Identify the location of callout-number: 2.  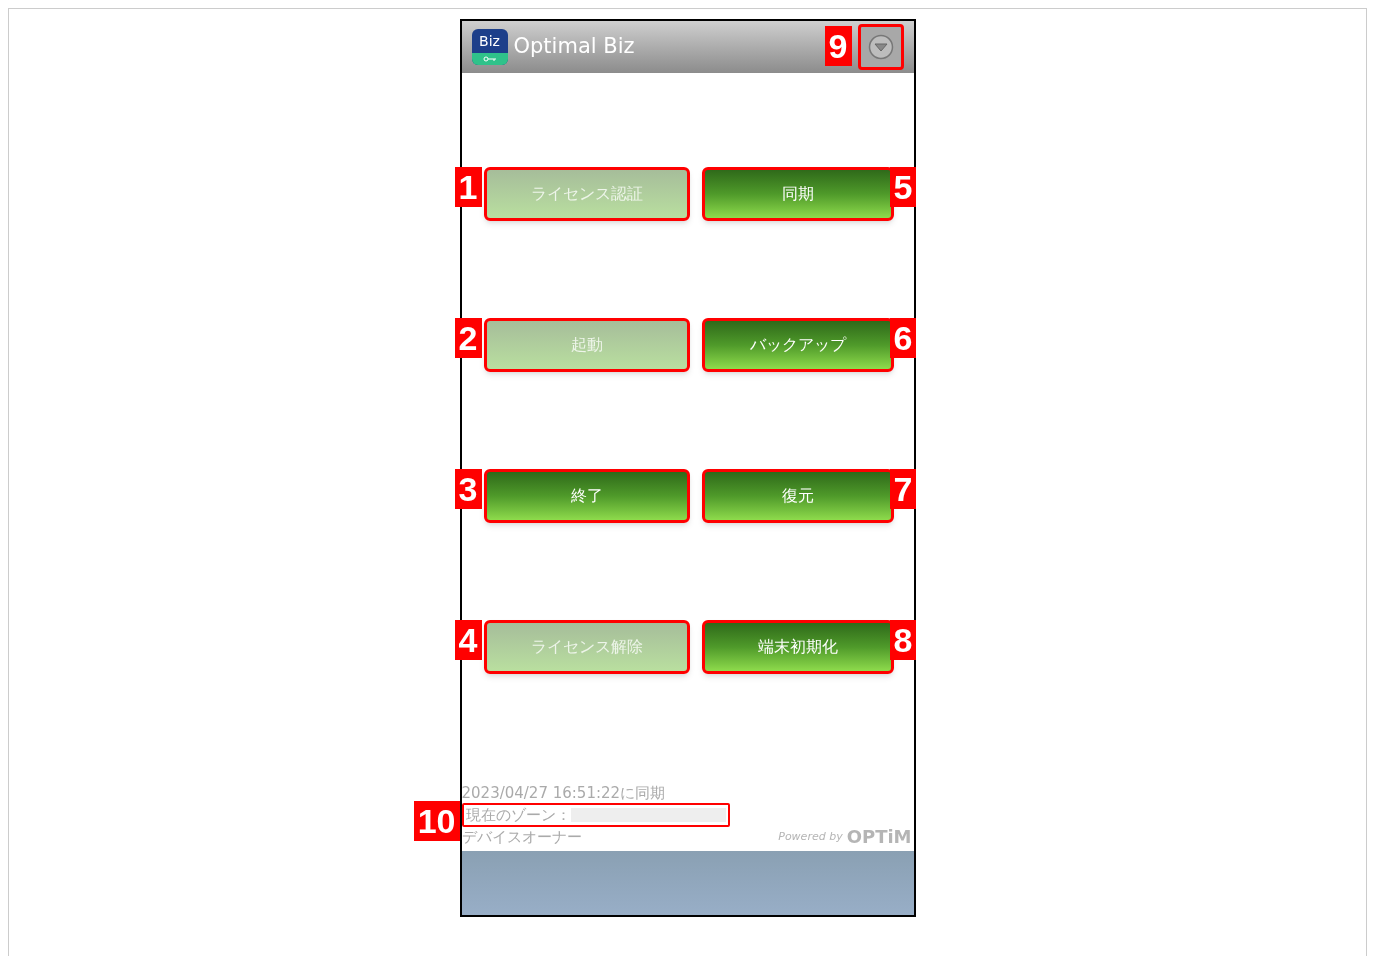
(468, 338).